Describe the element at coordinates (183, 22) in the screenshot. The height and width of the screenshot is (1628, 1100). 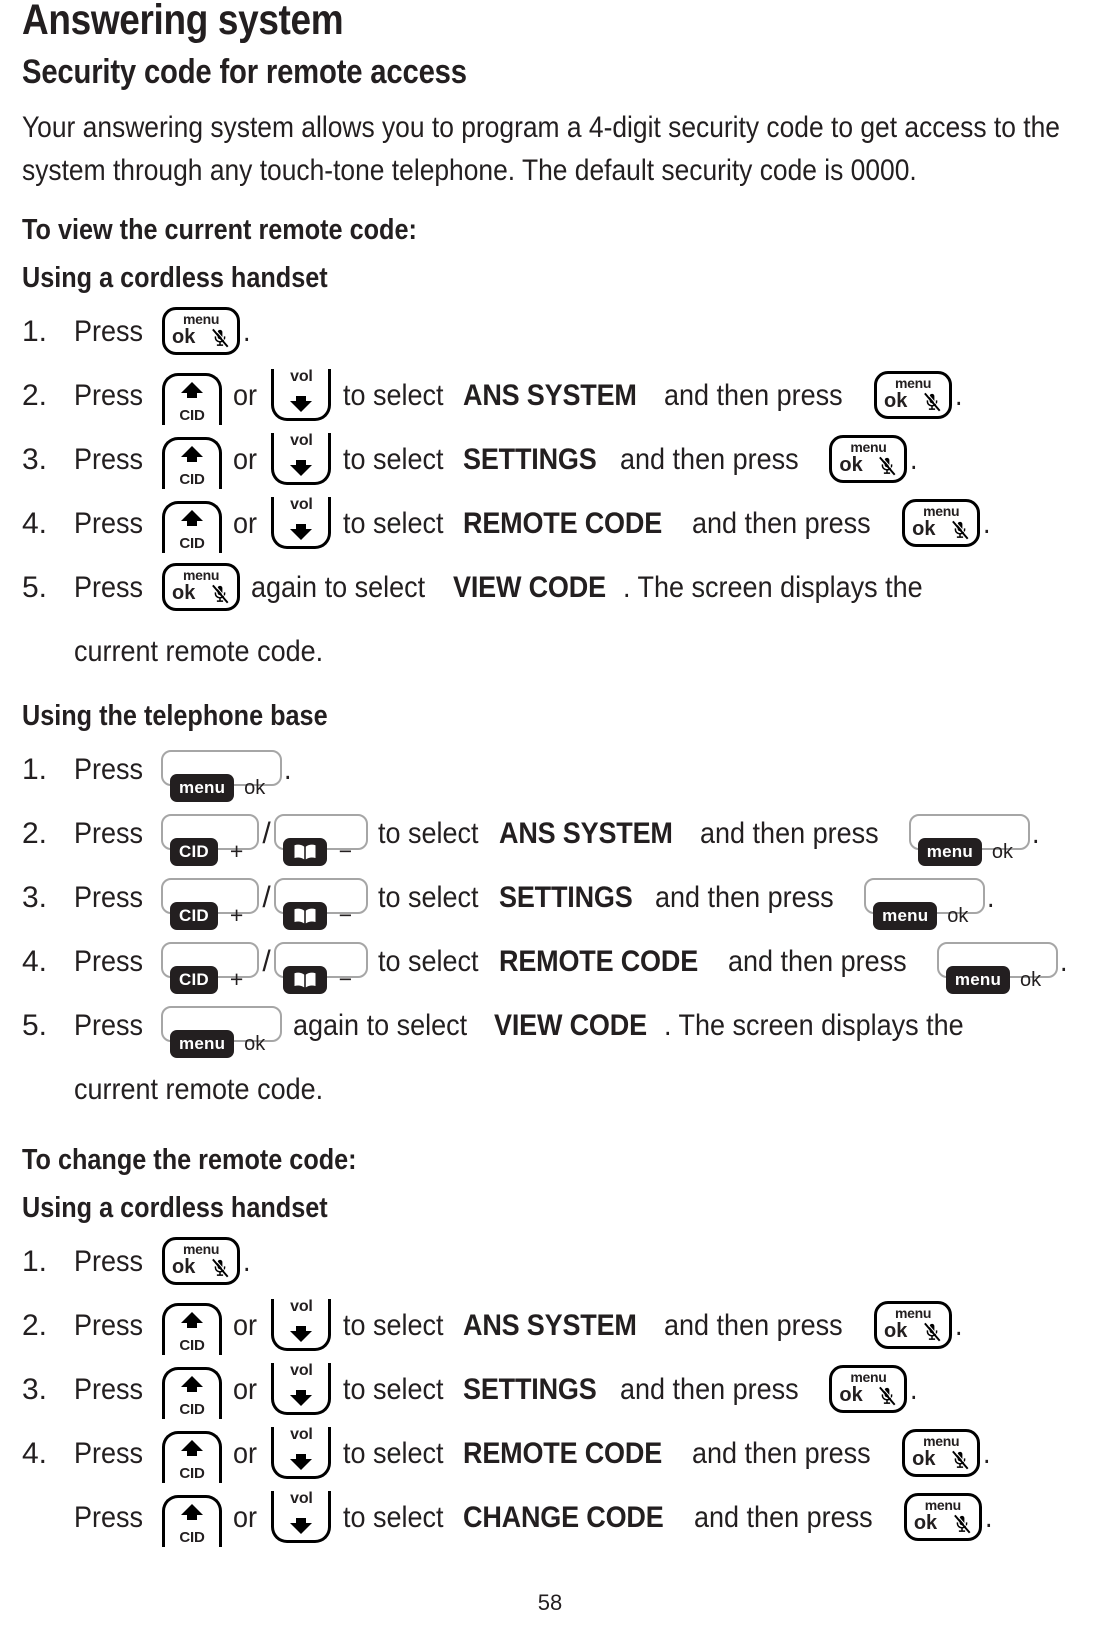
I see `page-title: Answering system` at that location.